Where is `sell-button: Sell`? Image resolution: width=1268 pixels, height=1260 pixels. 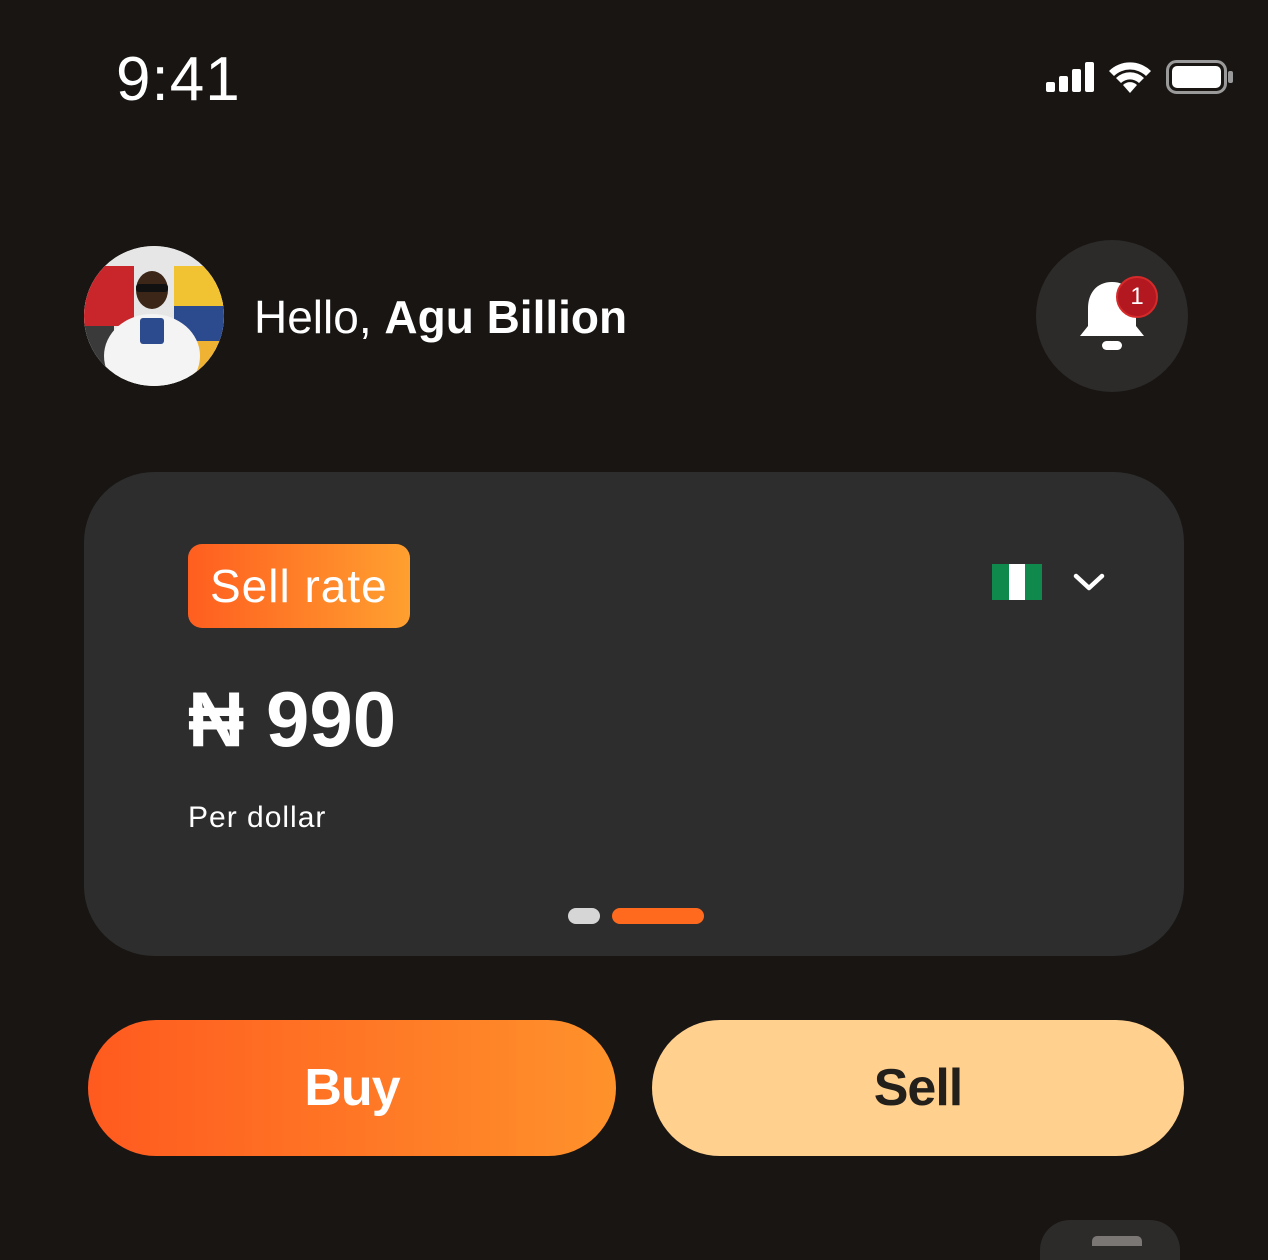
sell-button: Sell is located at coordinates (918, 1088).